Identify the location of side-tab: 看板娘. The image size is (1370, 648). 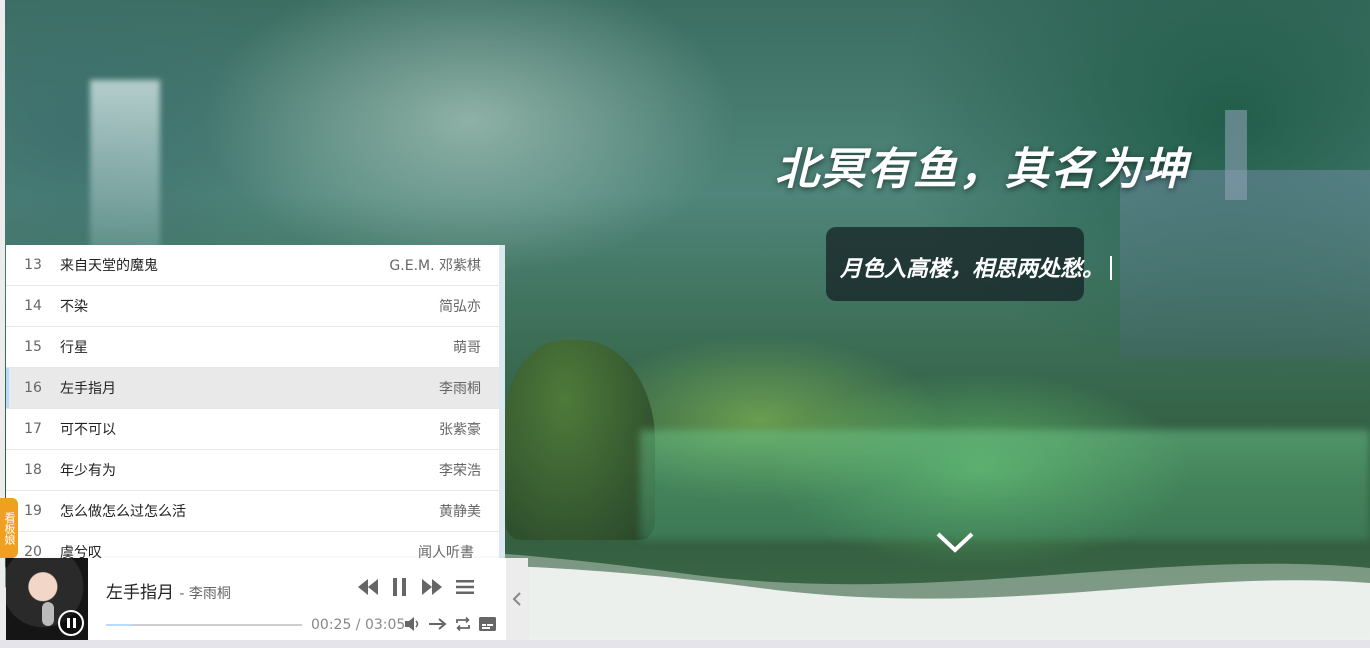
(9, 528).